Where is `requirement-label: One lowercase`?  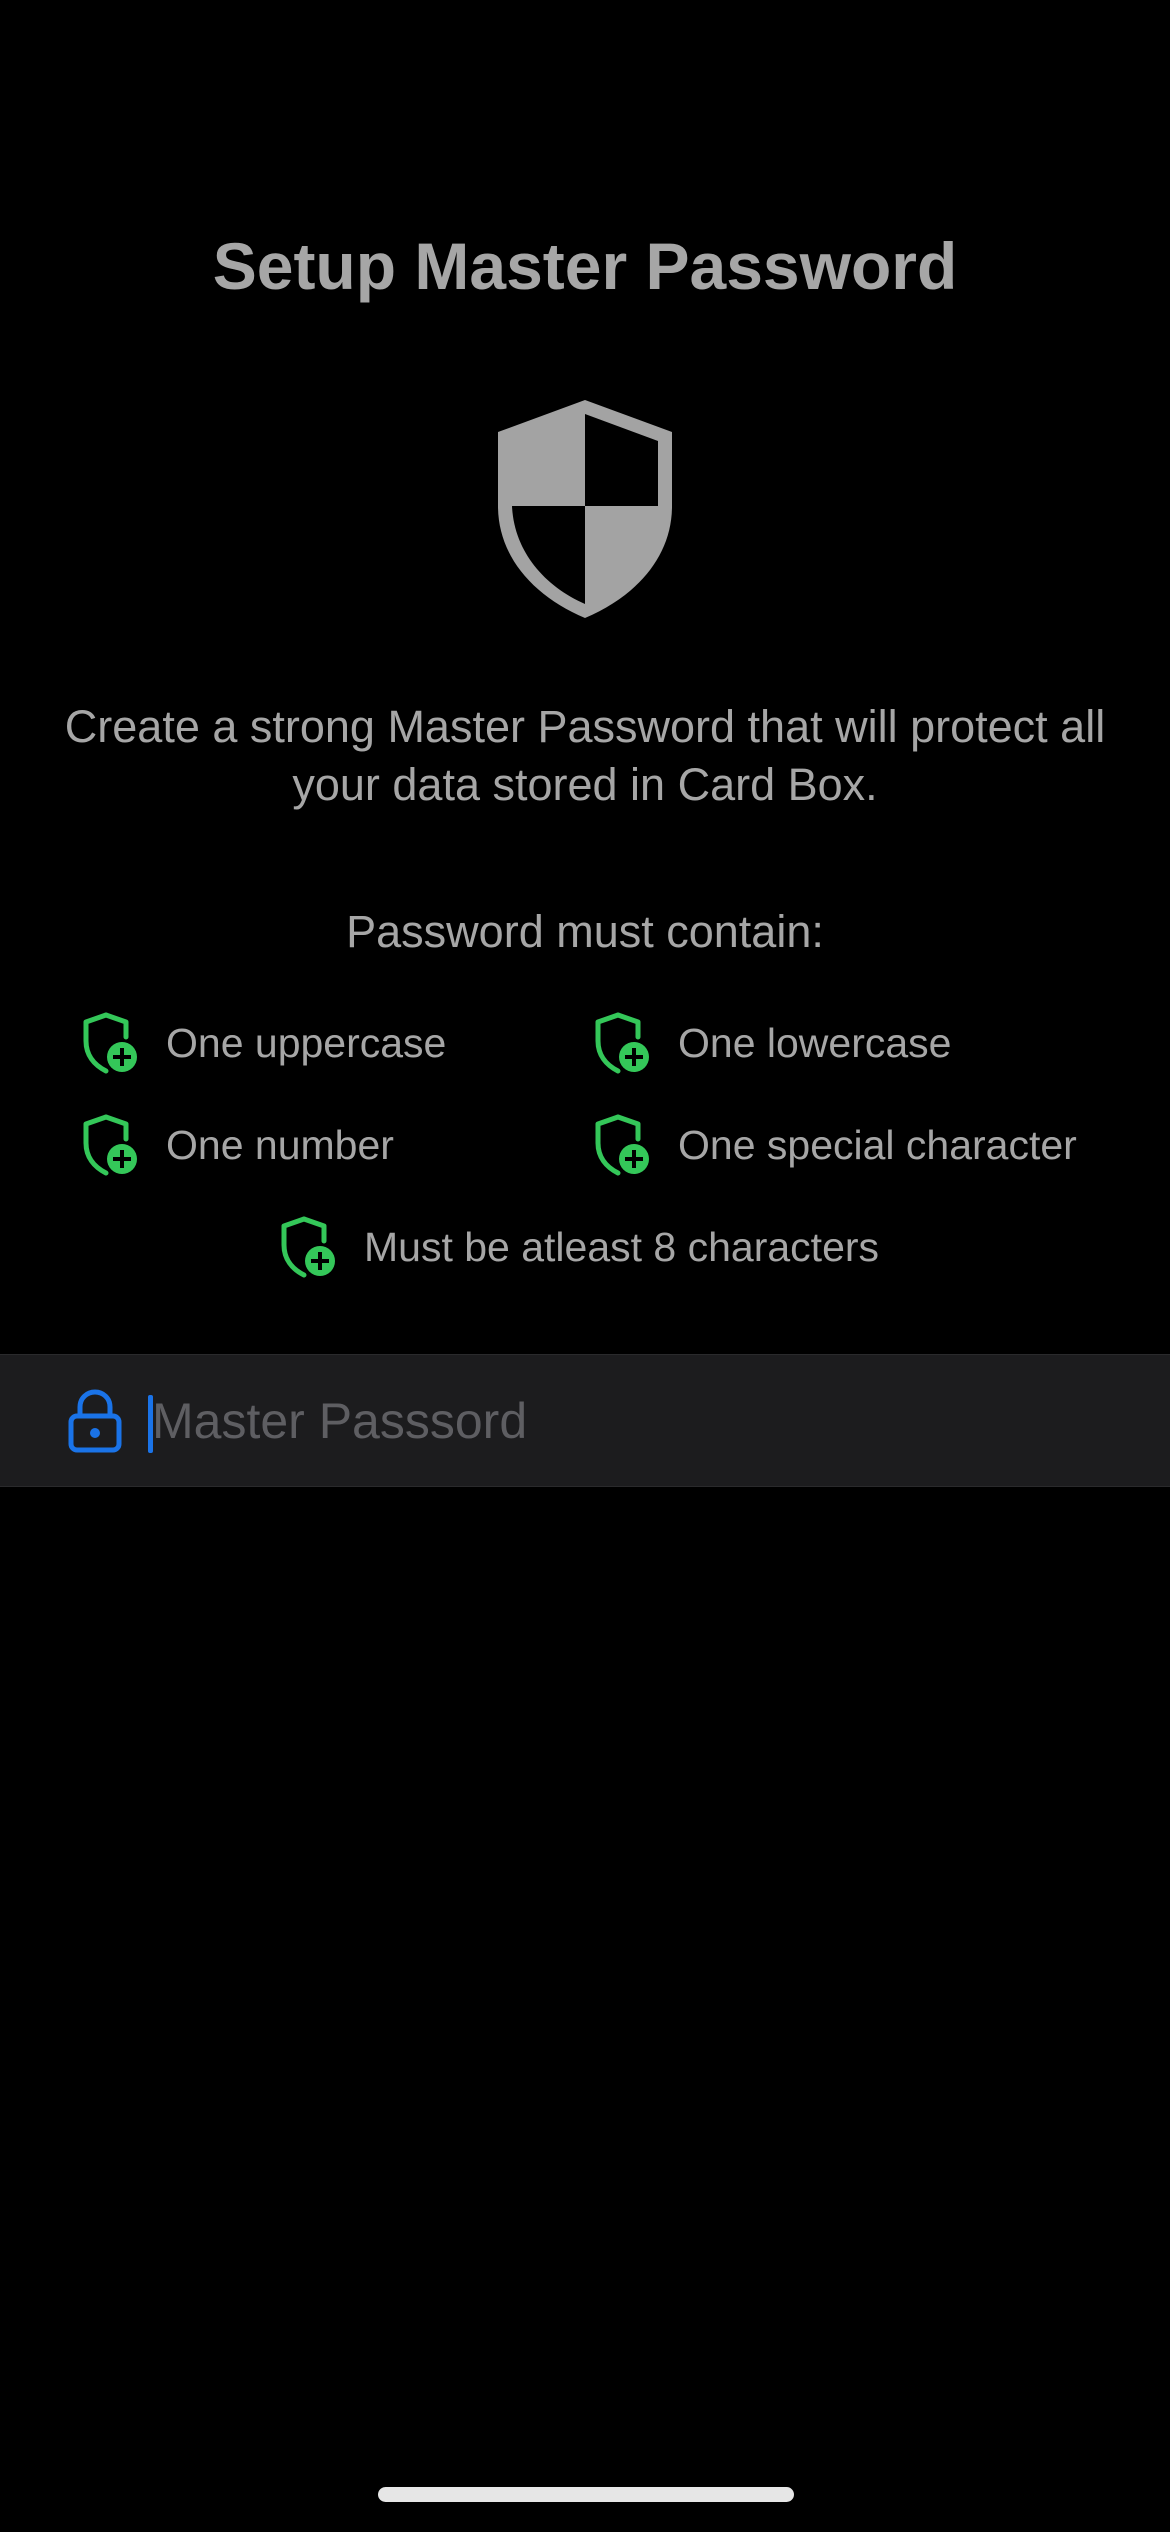
requirement-label: One lowercase is located at coordinates (815, 1042).